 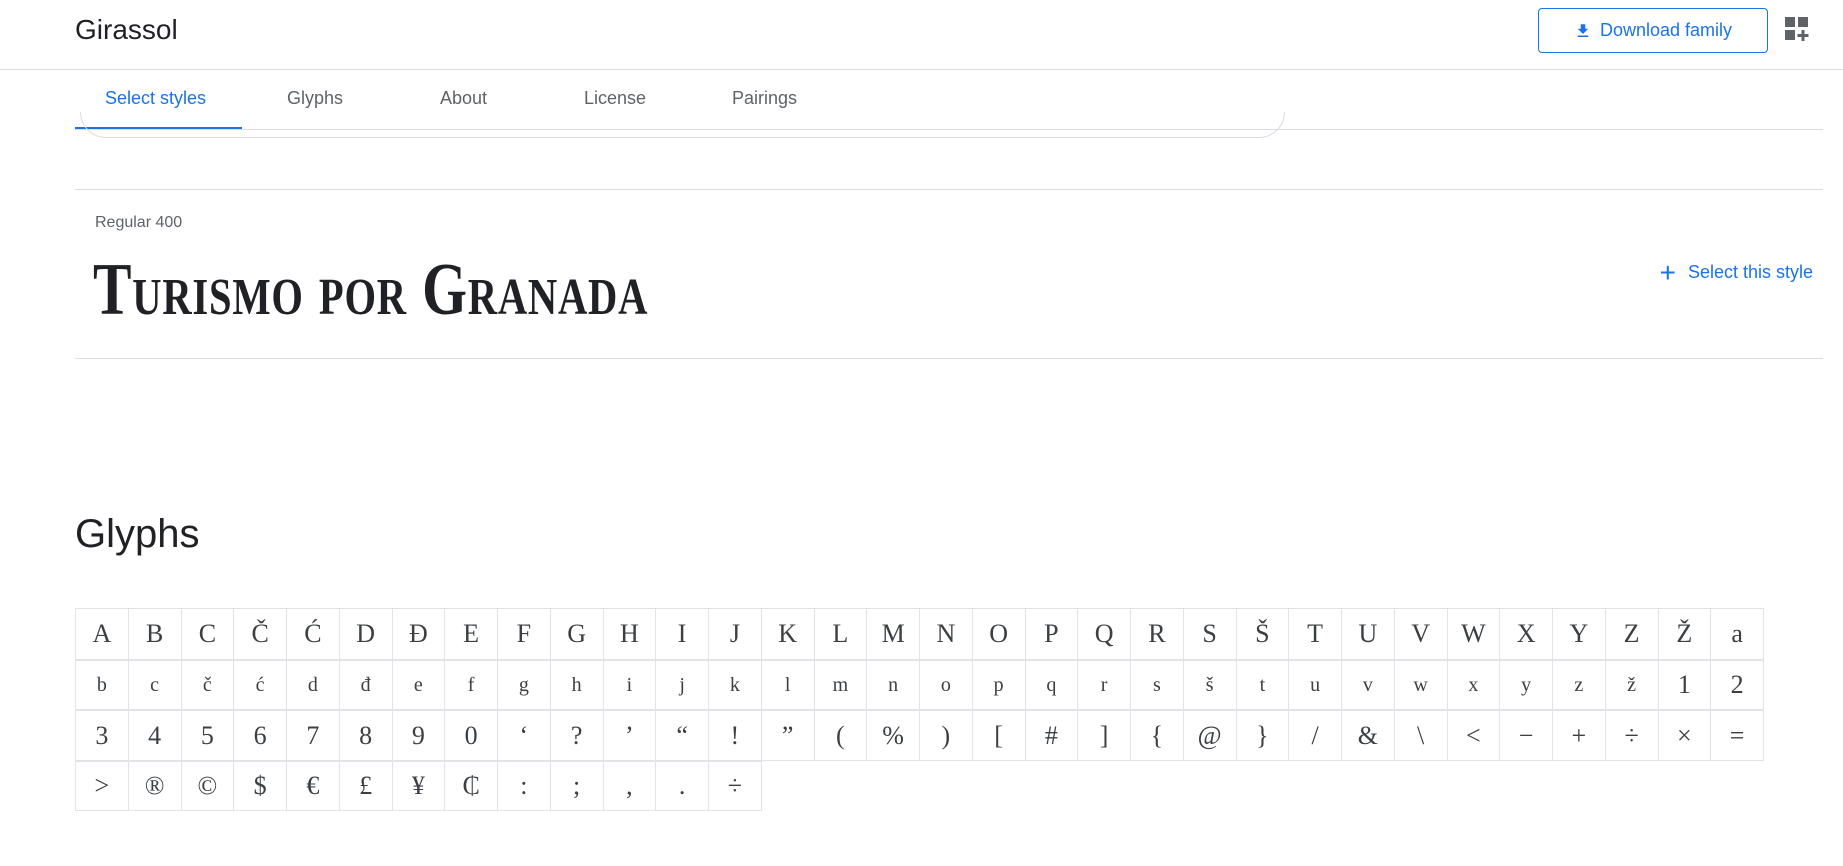 What do you see at coordinates (418, 685) in the screenshot?
I see `glyph-cell: e` at bounding box center [418, 685].